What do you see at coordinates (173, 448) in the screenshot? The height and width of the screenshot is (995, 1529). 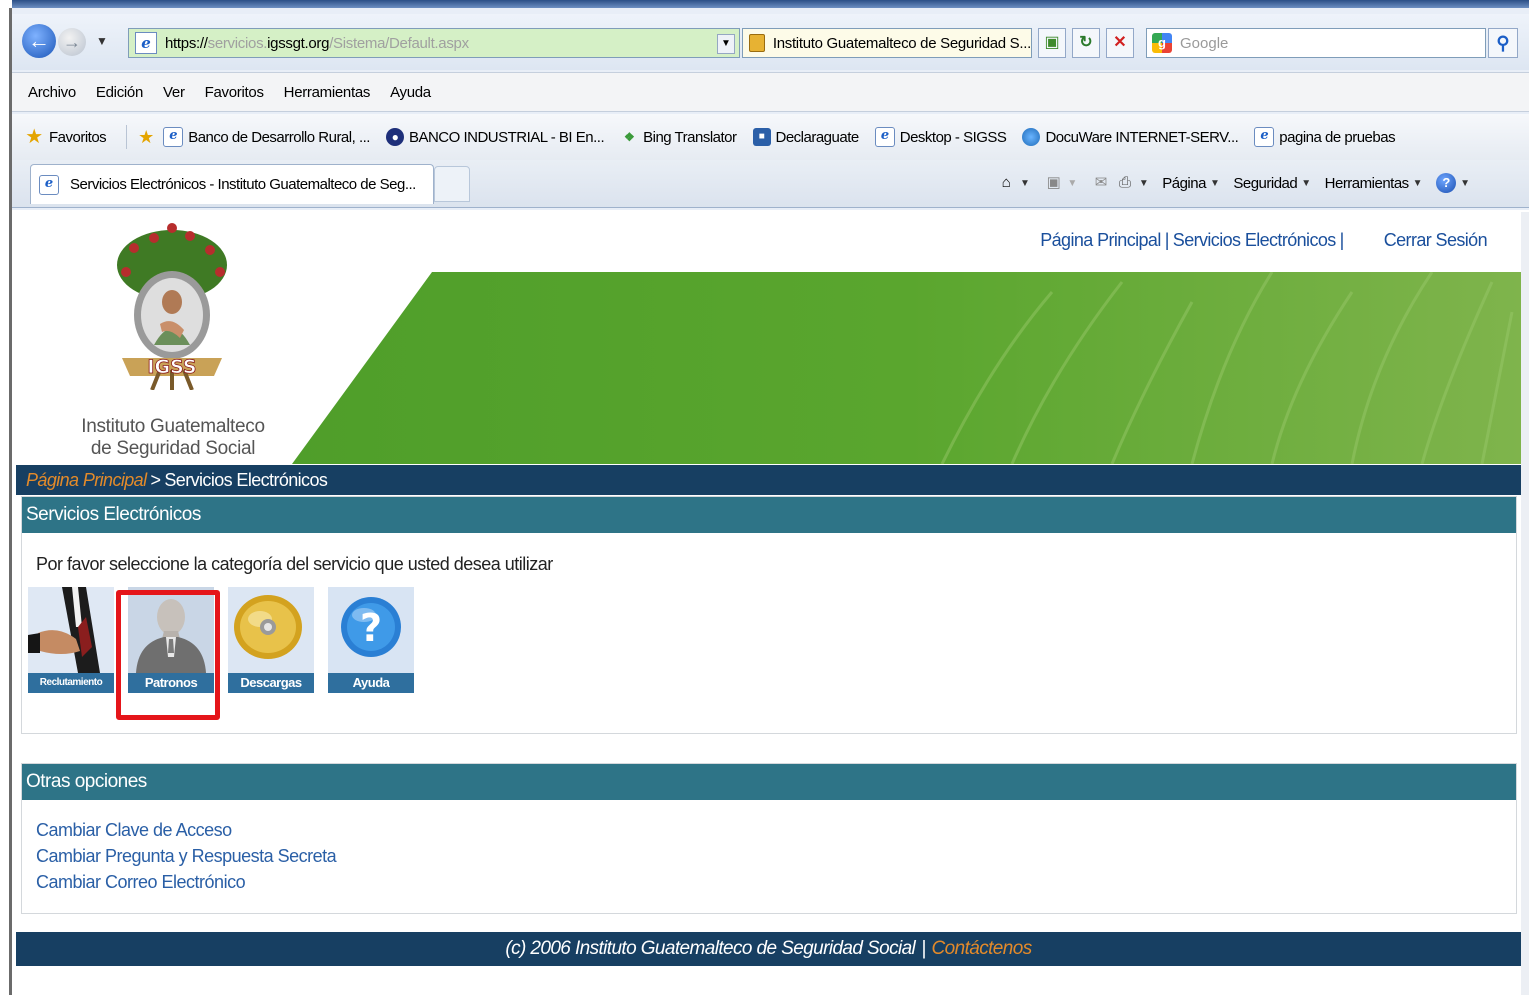 I see `logo-caption-line2: de Seguridad Social` at bounding box center [173, 448].